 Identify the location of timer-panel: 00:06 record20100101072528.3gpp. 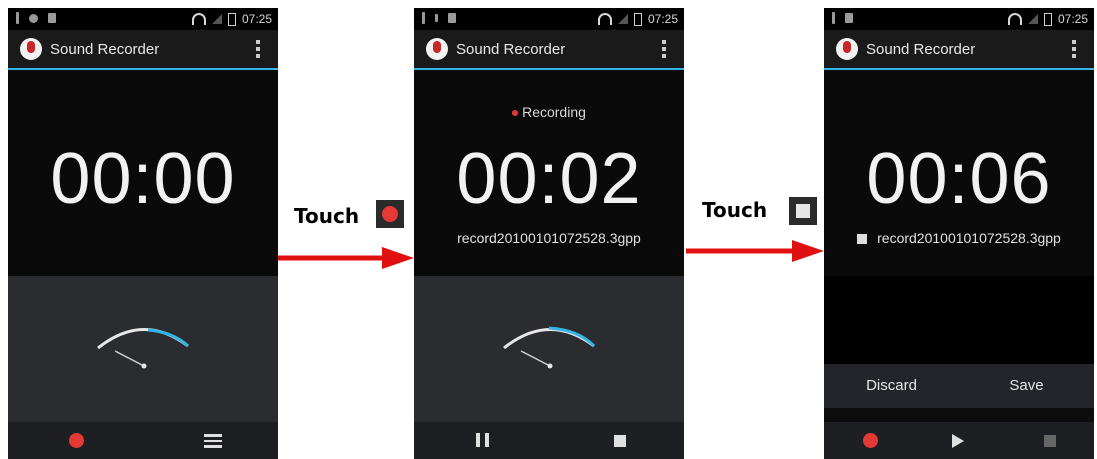
(959, 173).